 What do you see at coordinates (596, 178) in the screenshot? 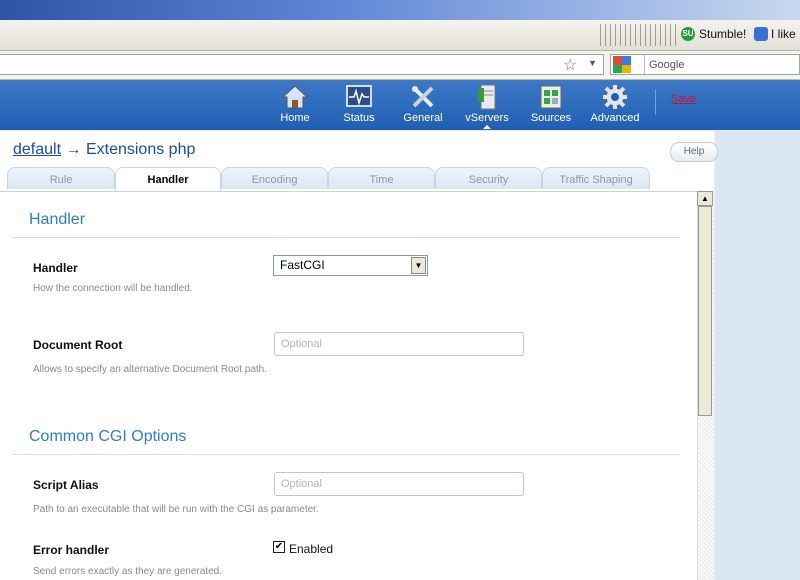
I see `tab-traffic-shaping: Traffic Shaping` at bounding box center [596, 178].